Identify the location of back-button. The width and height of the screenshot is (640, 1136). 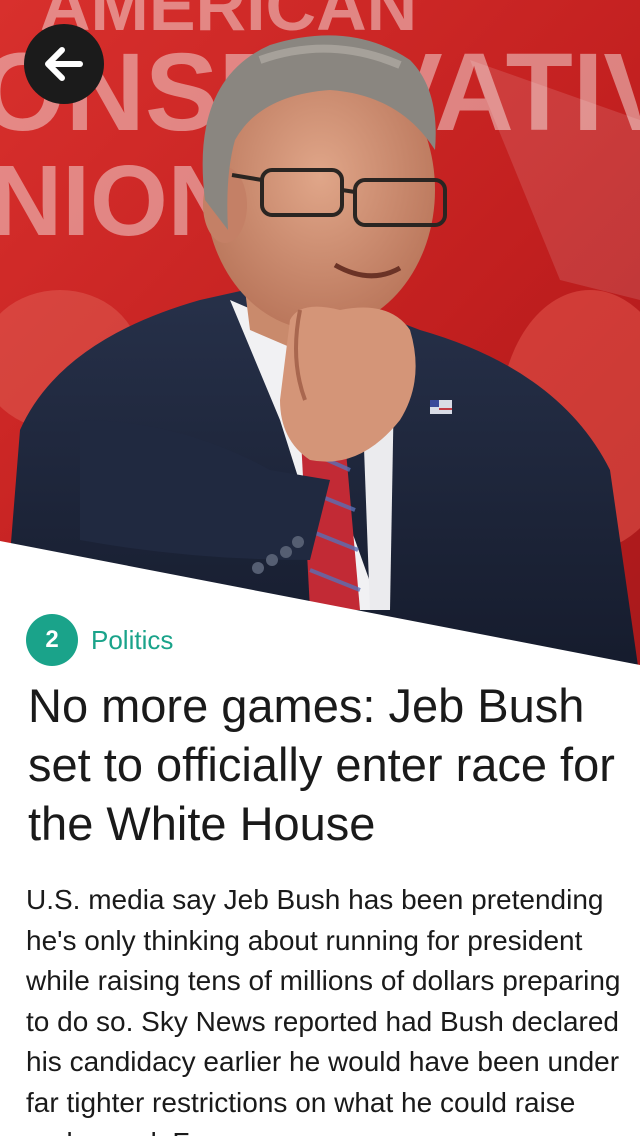
(64, 64).